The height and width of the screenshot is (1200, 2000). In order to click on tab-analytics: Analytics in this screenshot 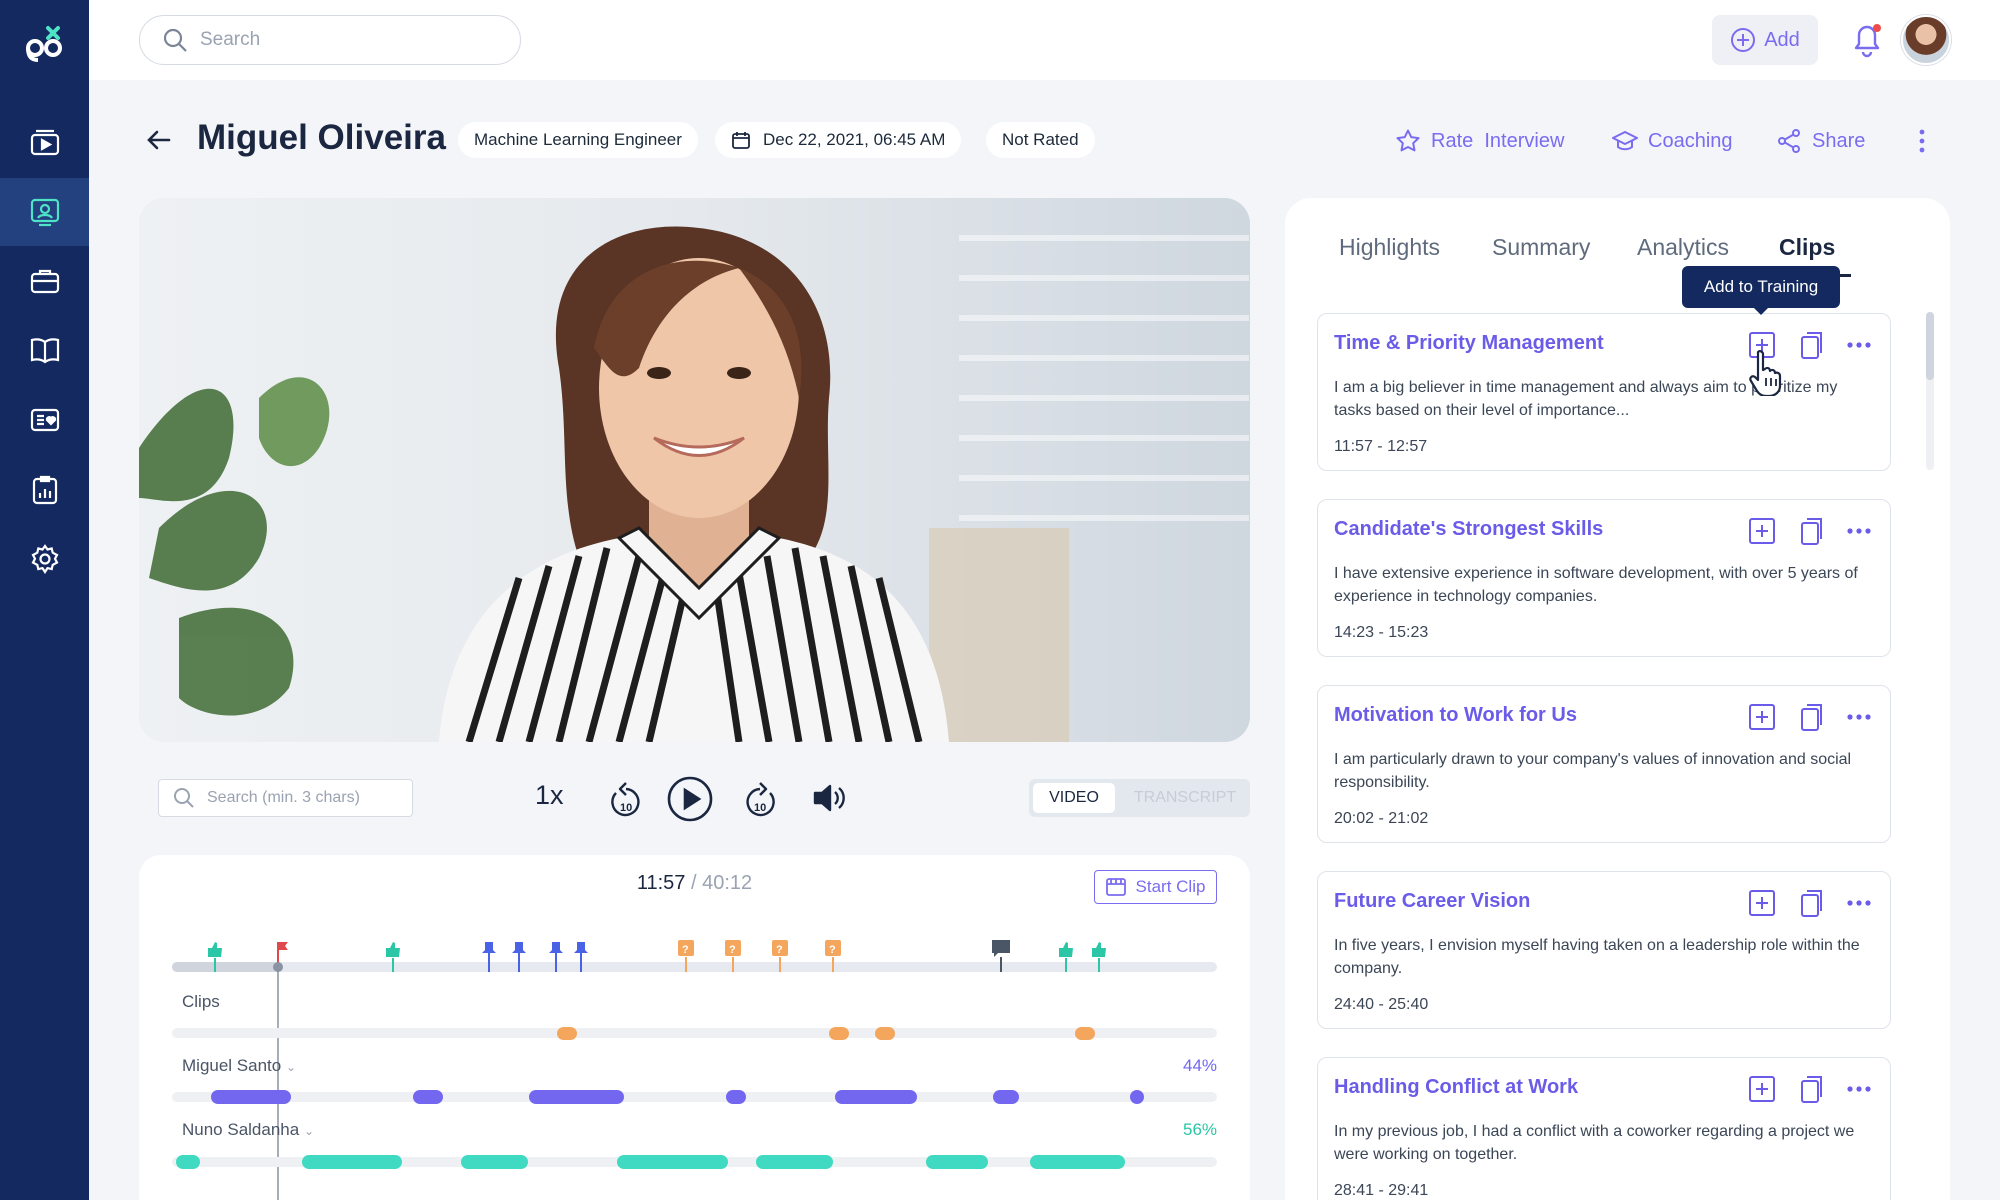, I will do `click(1683, 247)`.